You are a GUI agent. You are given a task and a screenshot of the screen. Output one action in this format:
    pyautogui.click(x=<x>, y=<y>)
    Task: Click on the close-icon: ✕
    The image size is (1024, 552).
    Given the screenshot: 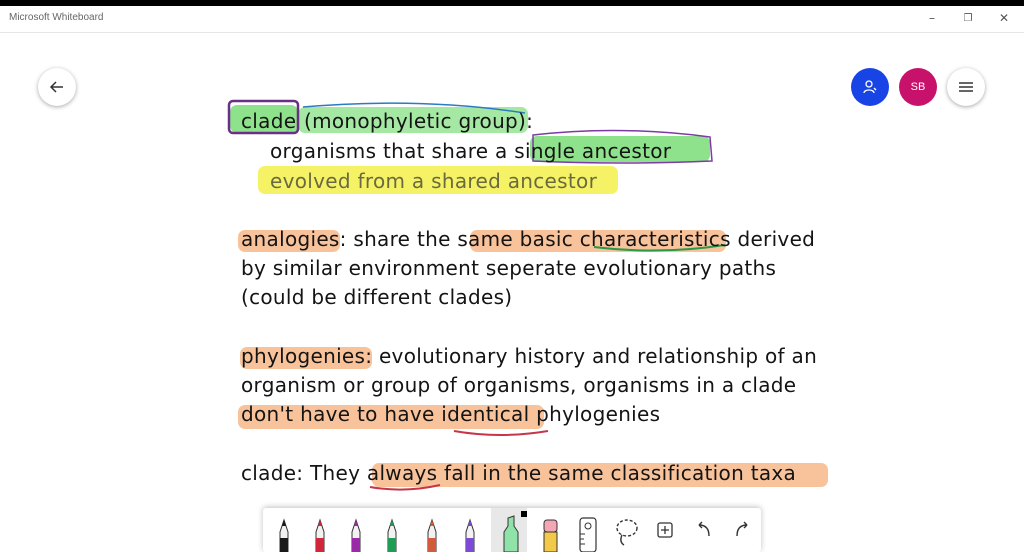 What is the action you would take?
    pyautogui.click(x=1004, y=18)
    